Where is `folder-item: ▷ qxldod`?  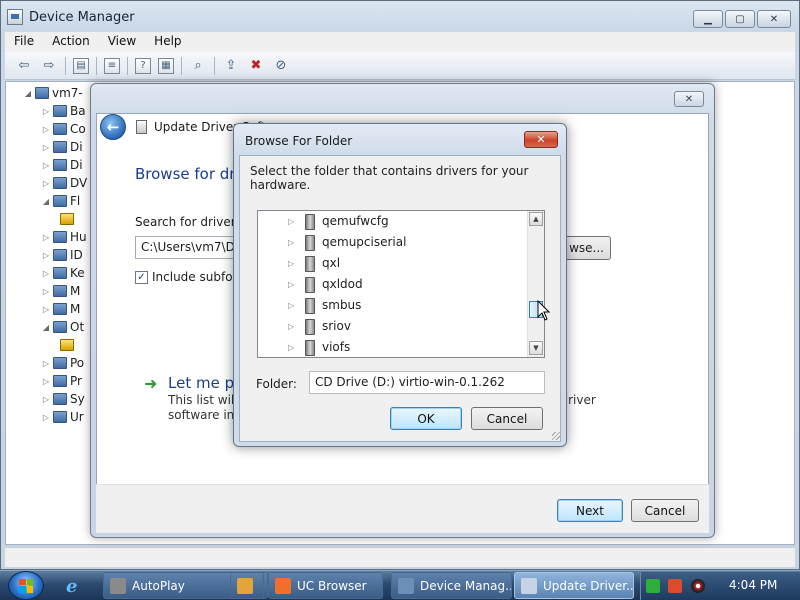
folder-item: ▷ qxldod is located at coordinates (325, 284).